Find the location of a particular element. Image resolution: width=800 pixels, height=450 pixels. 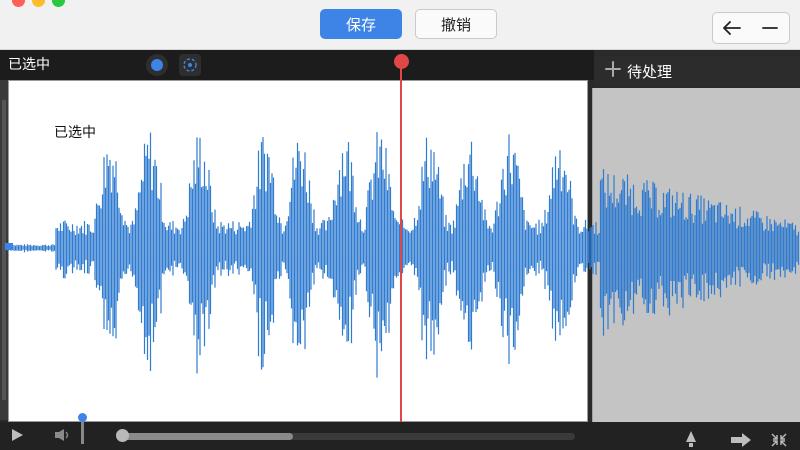

record-toggle-button is located at coordinates (157, 65).